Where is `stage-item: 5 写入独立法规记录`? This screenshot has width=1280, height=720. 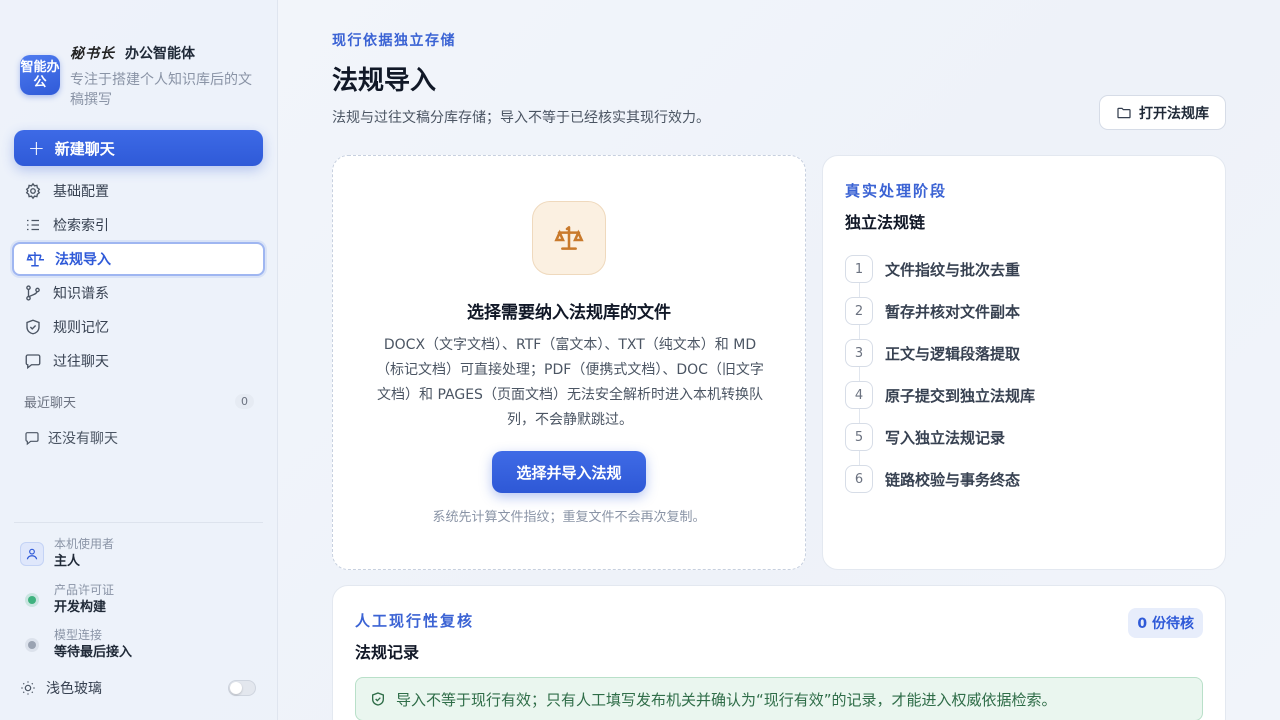 stage-item: 5 写入独立法规记录 is located at coordinates (1025, 437).